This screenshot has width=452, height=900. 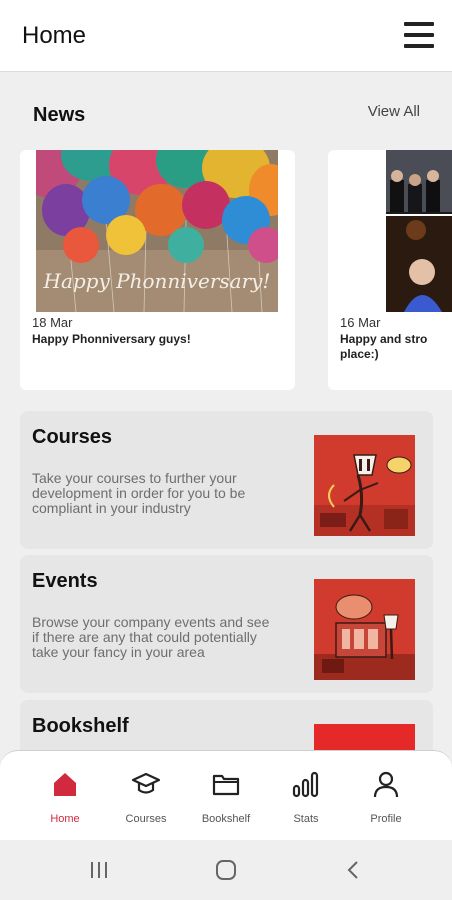 I want to click on courses-illustration, so click(x=364, y=485).